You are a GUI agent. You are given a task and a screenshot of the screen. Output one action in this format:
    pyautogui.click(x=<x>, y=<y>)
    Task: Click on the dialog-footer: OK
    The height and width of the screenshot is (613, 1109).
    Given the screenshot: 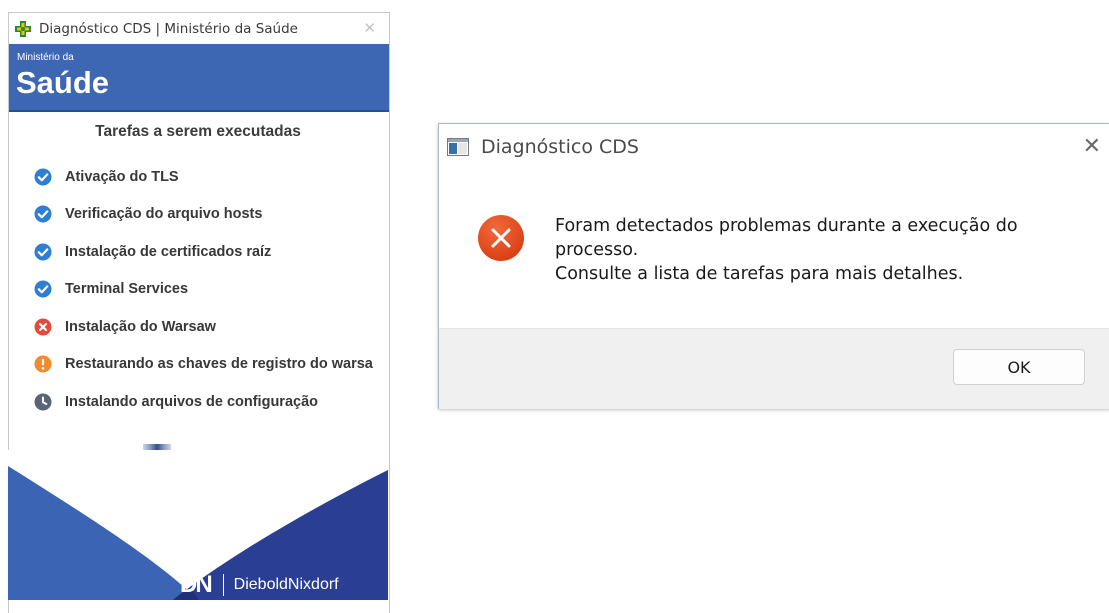 What is the action you would take?
    pyautogui.click(x=774, y=368)
    